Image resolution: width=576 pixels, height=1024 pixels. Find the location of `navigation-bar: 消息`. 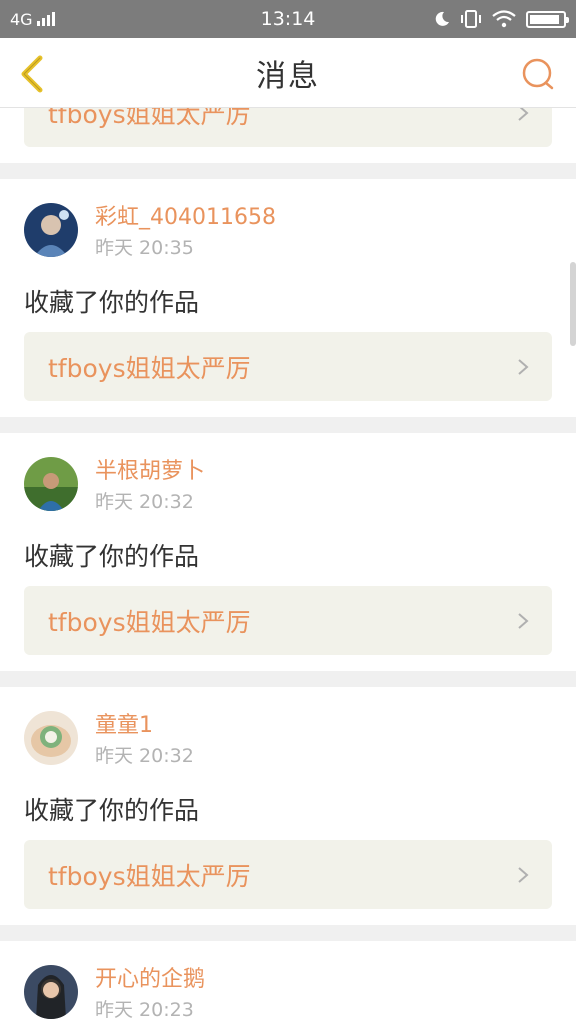

navigation-bar: 消息 is located at coordinates (288, 73).